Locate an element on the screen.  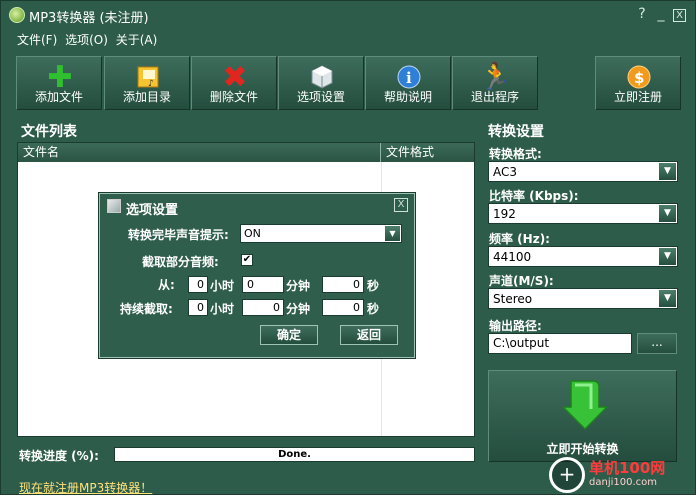
minimize-icon: _ is located at coordinates (661, 14).